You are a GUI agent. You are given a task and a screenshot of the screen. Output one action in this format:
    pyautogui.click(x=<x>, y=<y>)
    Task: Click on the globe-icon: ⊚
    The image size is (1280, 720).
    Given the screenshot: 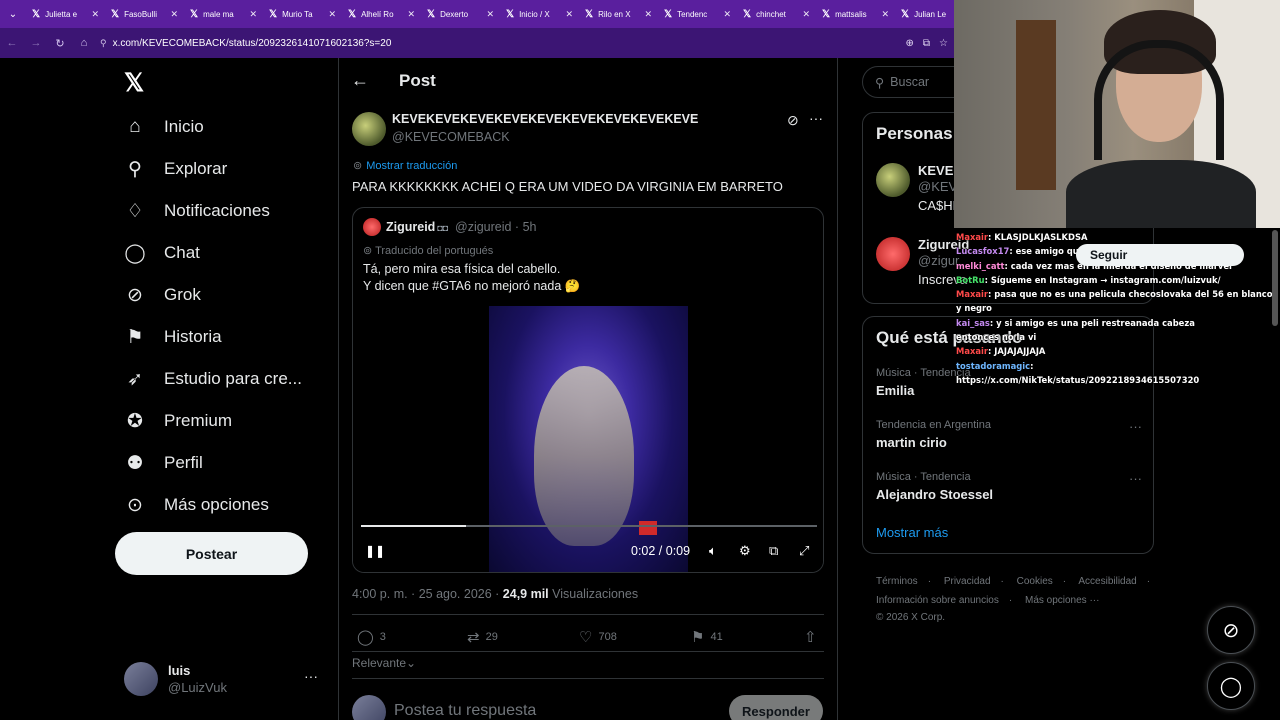 What is the action you would take?
    pyautogui.click(x=369, y=251)
    